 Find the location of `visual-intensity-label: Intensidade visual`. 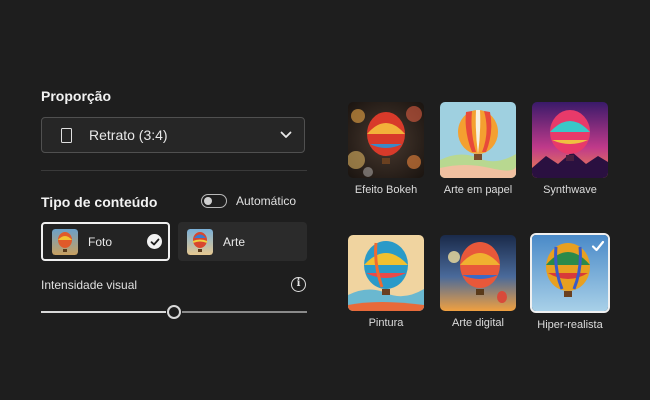

visual-intensity-label: Intensidade visual is located at coordinates (89, 285).